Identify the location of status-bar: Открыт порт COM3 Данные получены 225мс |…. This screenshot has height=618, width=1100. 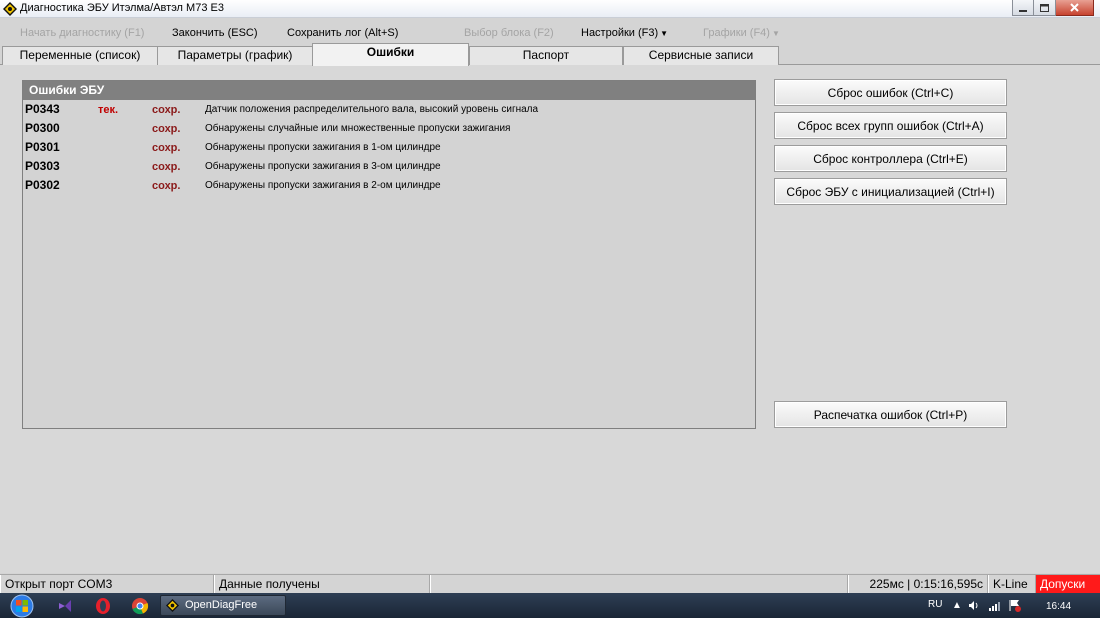
(550, 584).